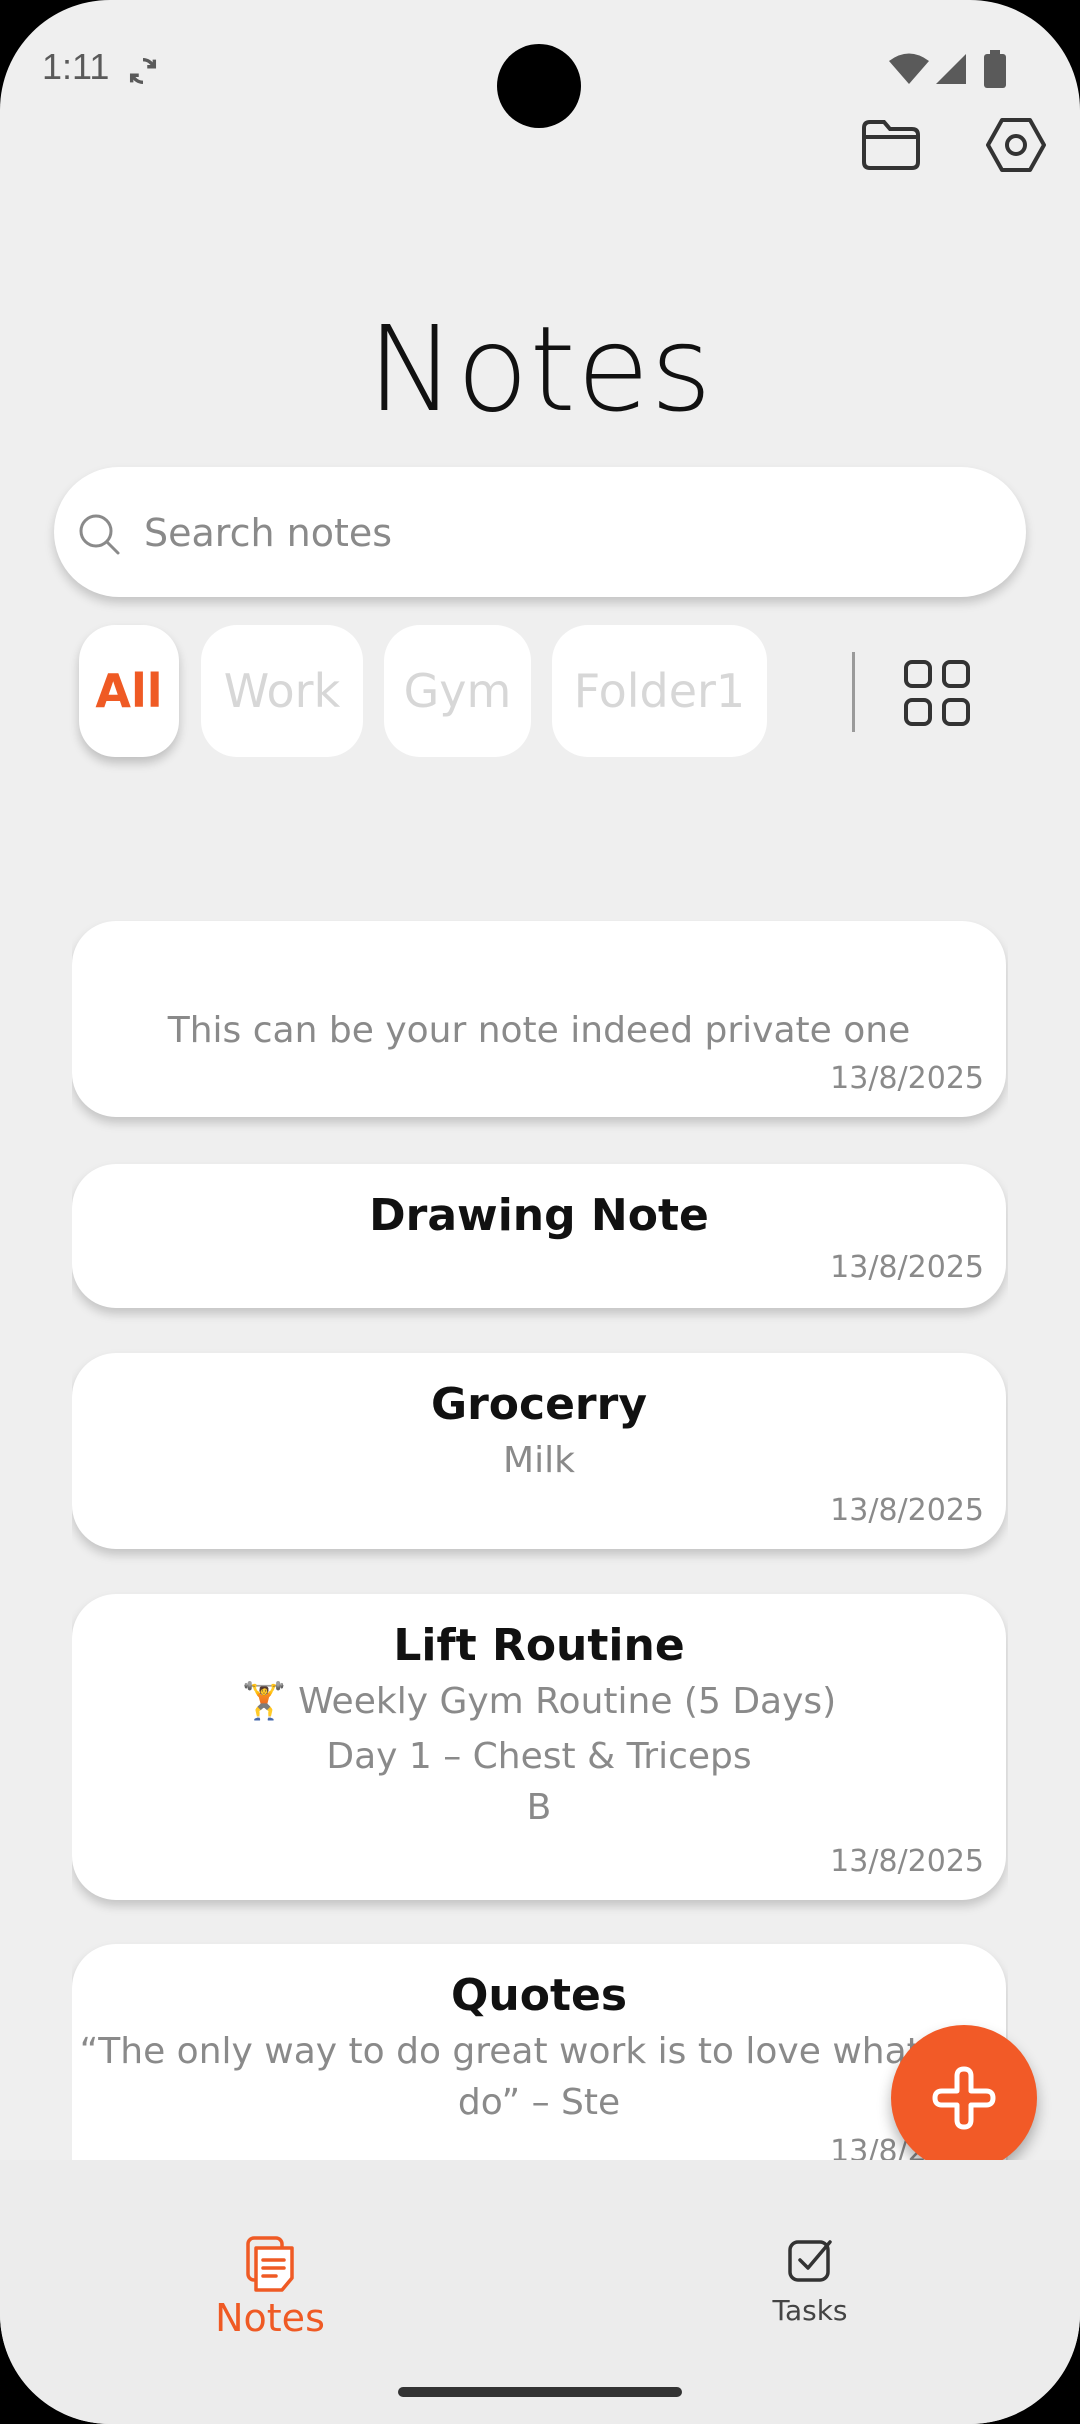  What do you see at coordinates (539, 2102) in the screenshot?
I see `note-body: do” – Ste` at bounding box center [539, 2102].